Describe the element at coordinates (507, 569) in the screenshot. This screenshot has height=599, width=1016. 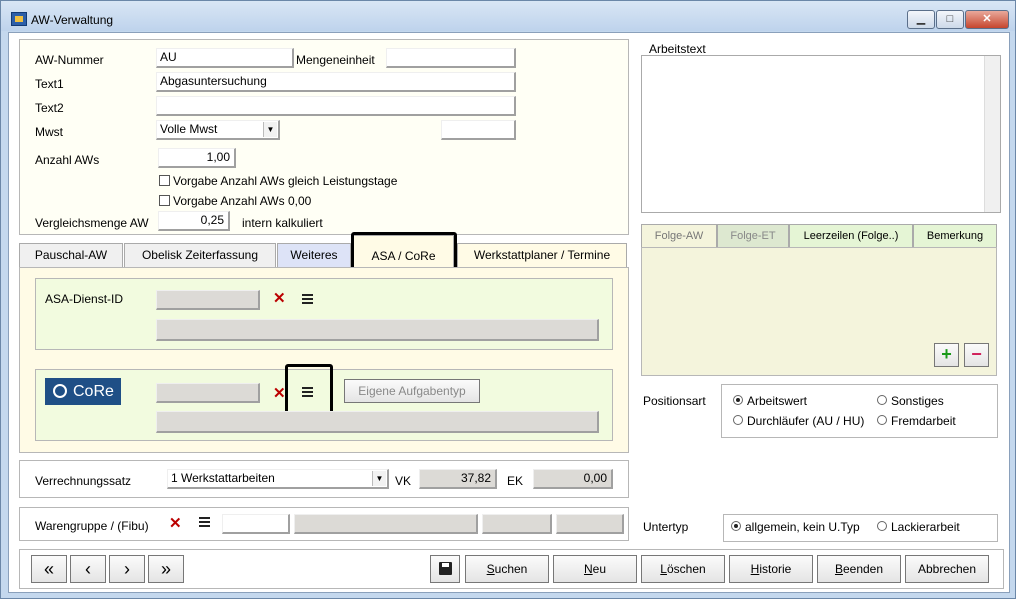
I see `suchen-button: Suchen` at that location.